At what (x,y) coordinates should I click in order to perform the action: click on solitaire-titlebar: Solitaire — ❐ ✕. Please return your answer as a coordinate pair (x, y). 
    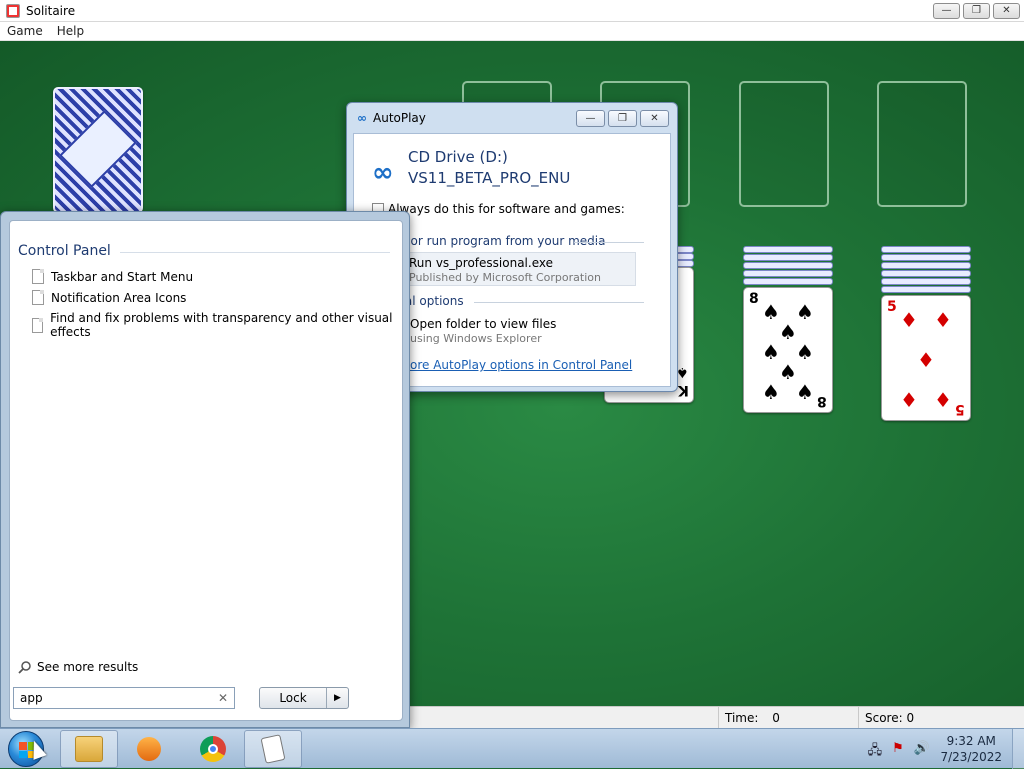
    Looking at the image, I should click on (512, 11).